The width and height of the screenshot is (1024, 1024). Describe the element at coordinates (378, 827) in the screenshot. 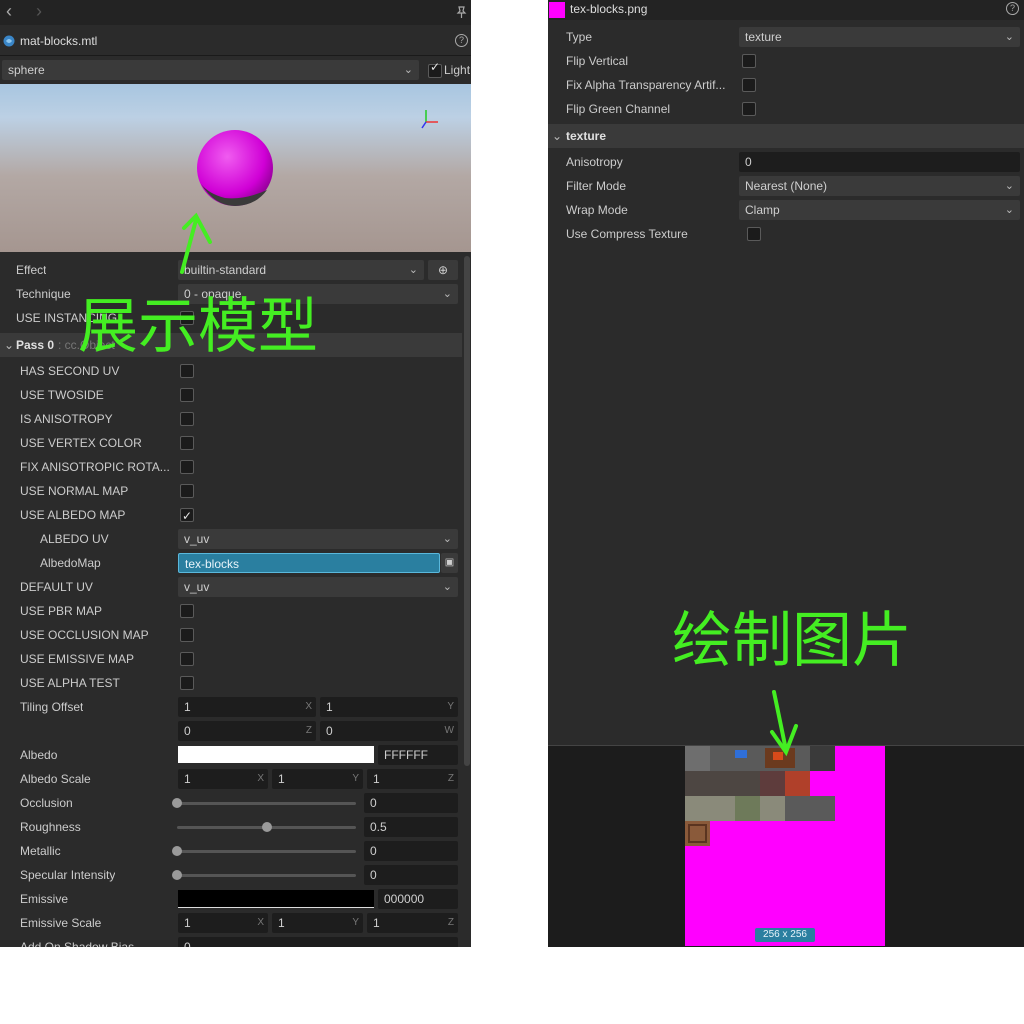

I see `slider-value: 0.5` at that location.